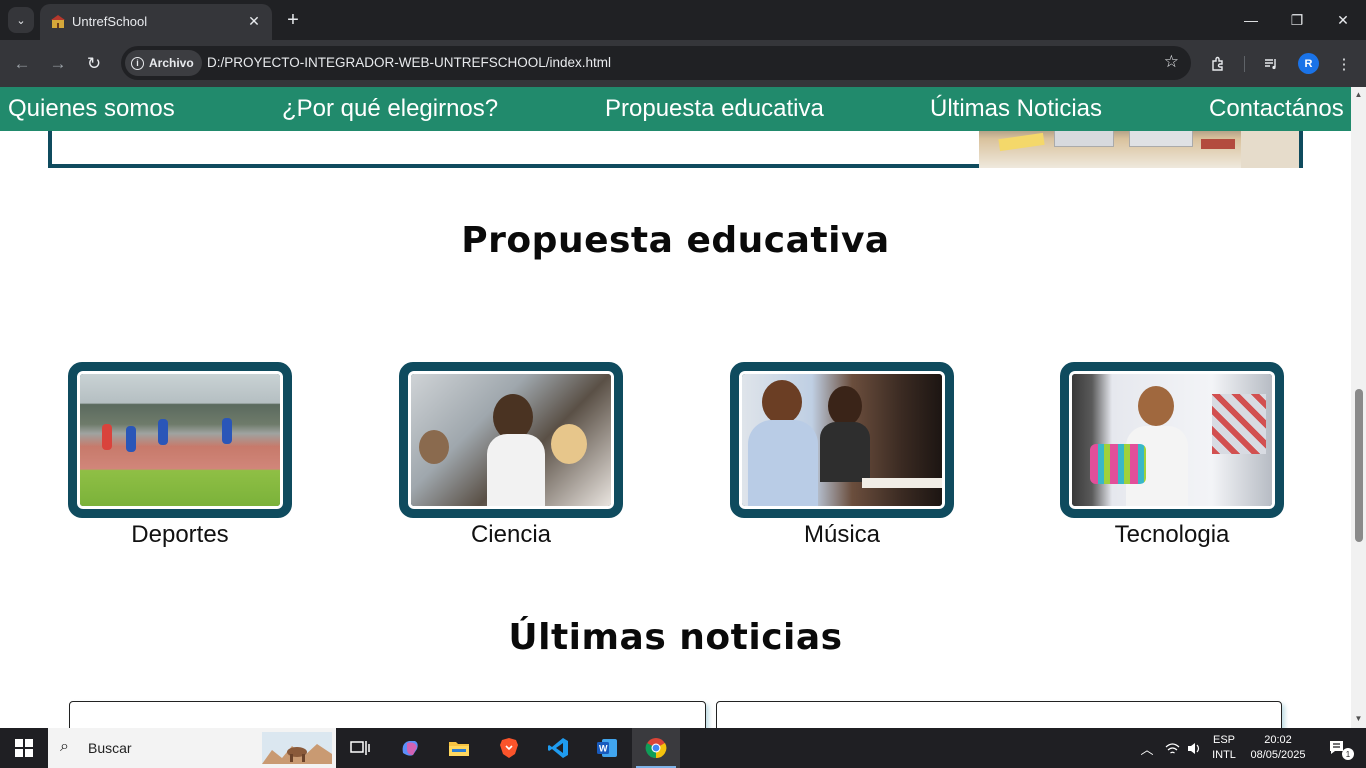 Image resolution: width=1366 pixels, height=768 pixels. I want to click on card-label-deportes: Deportes, so click(180, 534).